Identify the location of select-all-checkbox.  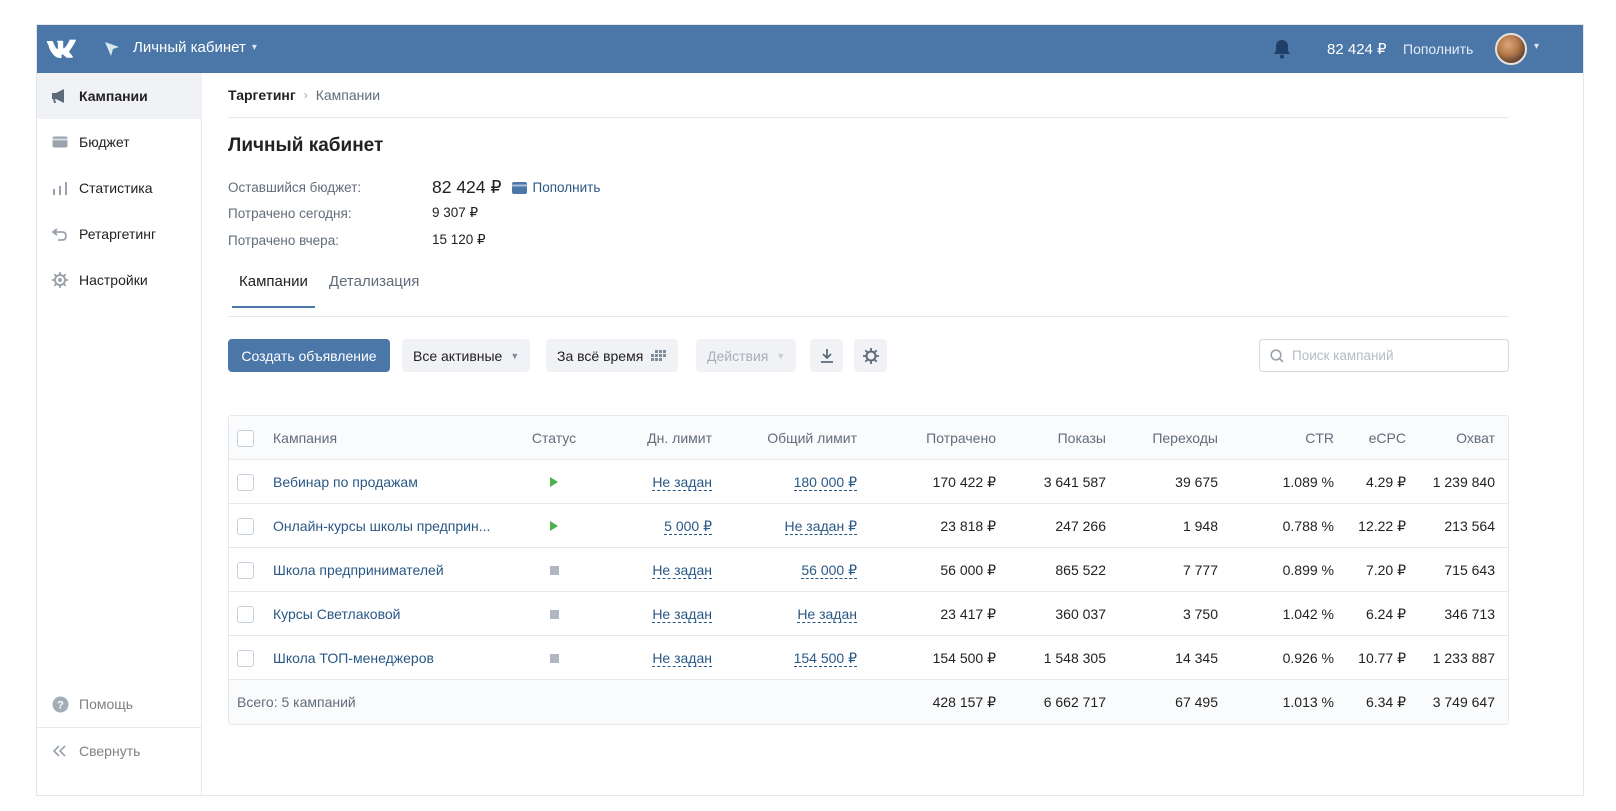
(245, 438).